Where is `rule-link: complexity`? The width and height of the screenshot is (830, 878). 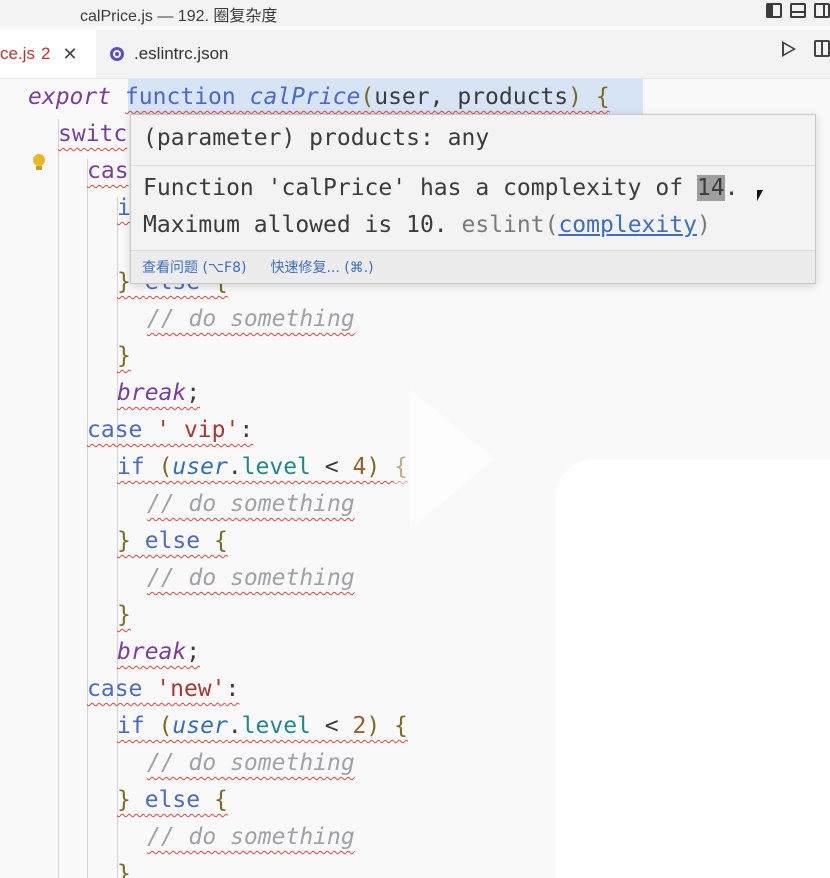
rule-link: complexity is located at coordinates (627, 225).